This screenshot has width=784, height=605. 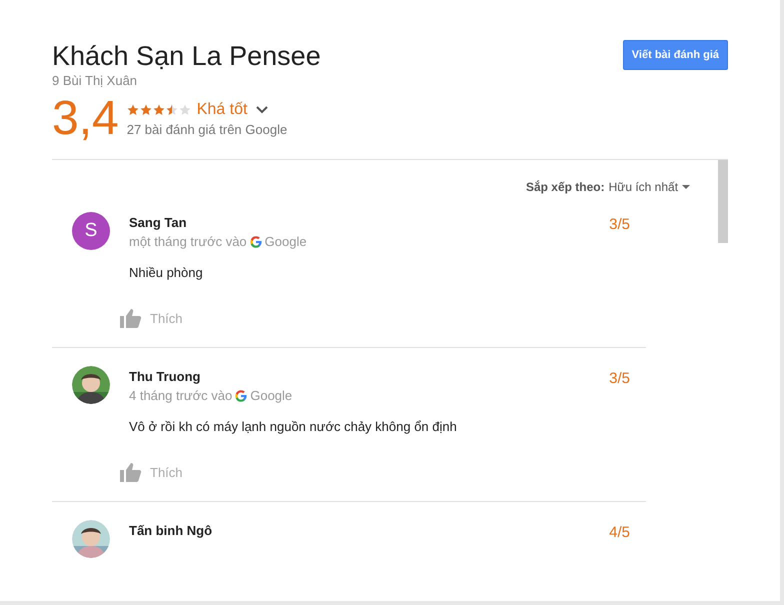 What do you see at coordinates (186, 56) in the screenshot?
I see `hotel-title: Khách Sạn La Pensee` at bounding box center [186, 56].